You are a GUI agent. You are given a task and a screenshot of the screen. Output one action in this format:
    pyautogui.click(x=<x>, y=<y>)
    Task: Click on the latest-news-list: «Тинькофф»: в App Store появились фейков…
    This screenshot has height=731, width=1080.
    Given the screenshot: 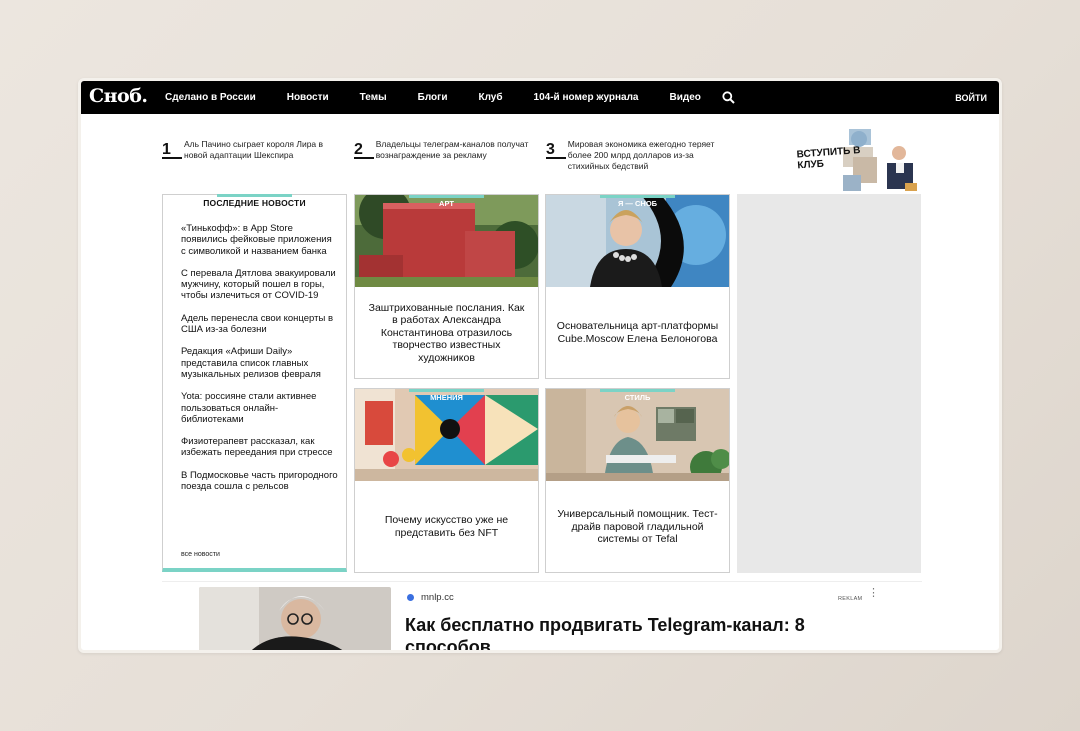 What is the action you would take?
    pyautogui.click(x=260, y=363)
    